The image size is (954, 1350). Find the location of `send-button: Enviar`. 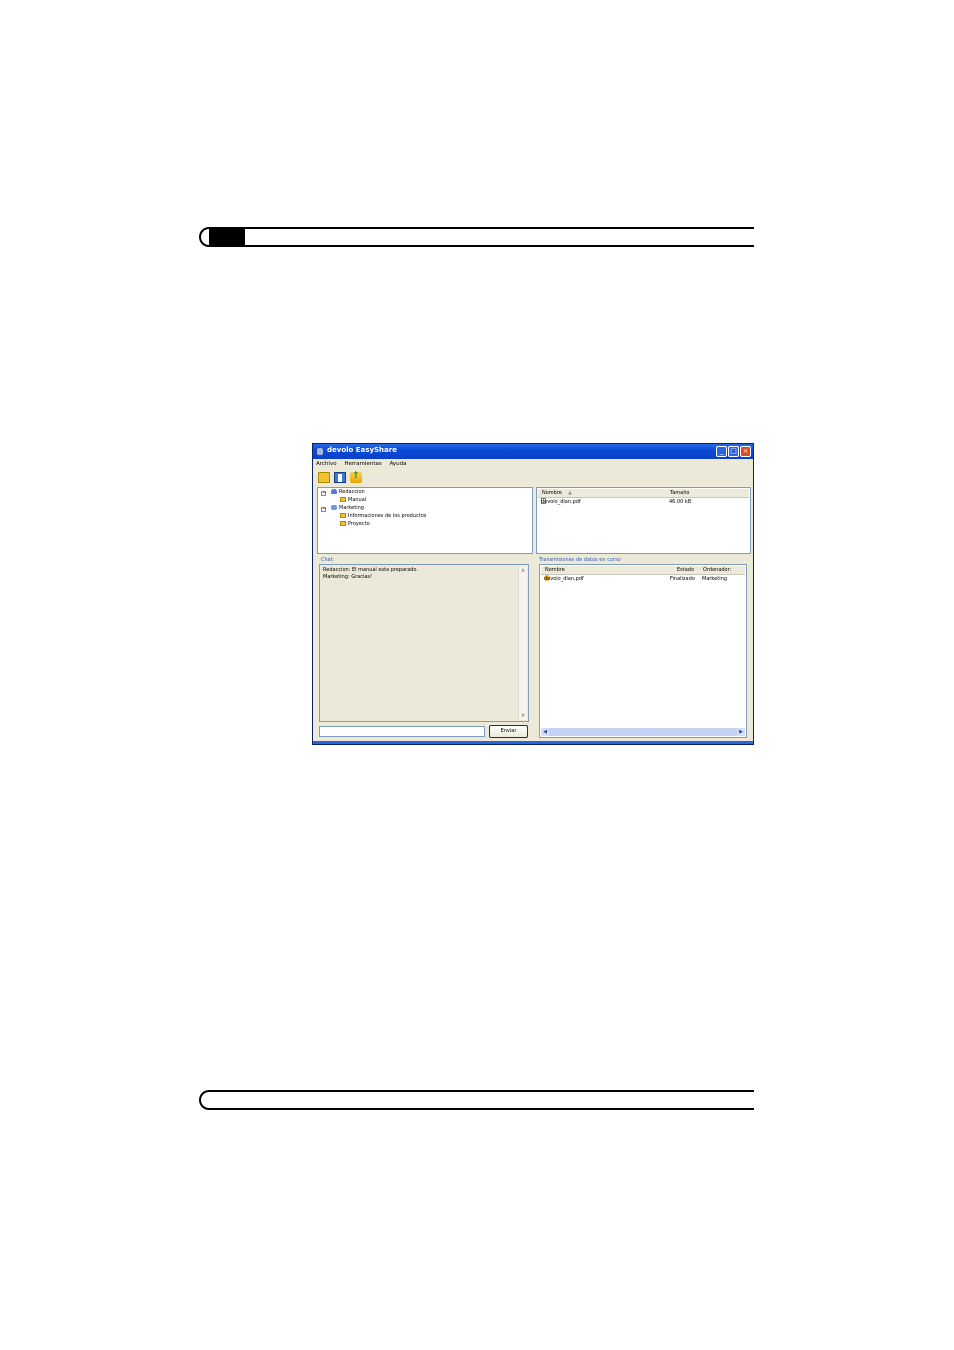

send-button: Enviar is located at coordinates (508, 731).